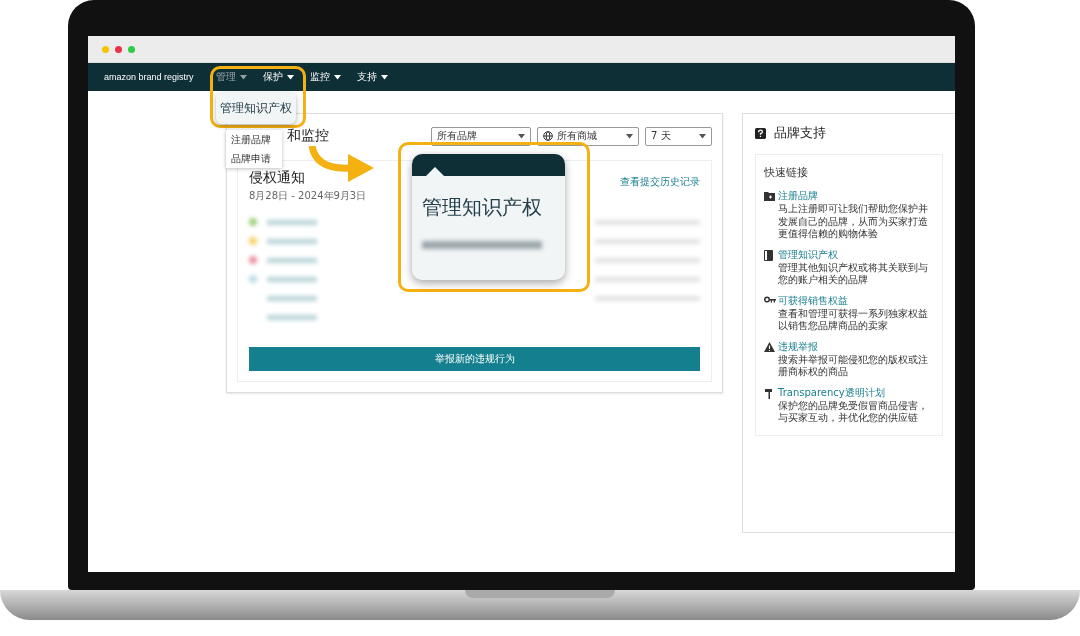 Image resolution: width=1080 pixels, height=636 pixels. Describe the element at coordinates (770, 299) in the screenshot. I see `key-icon` at that location.